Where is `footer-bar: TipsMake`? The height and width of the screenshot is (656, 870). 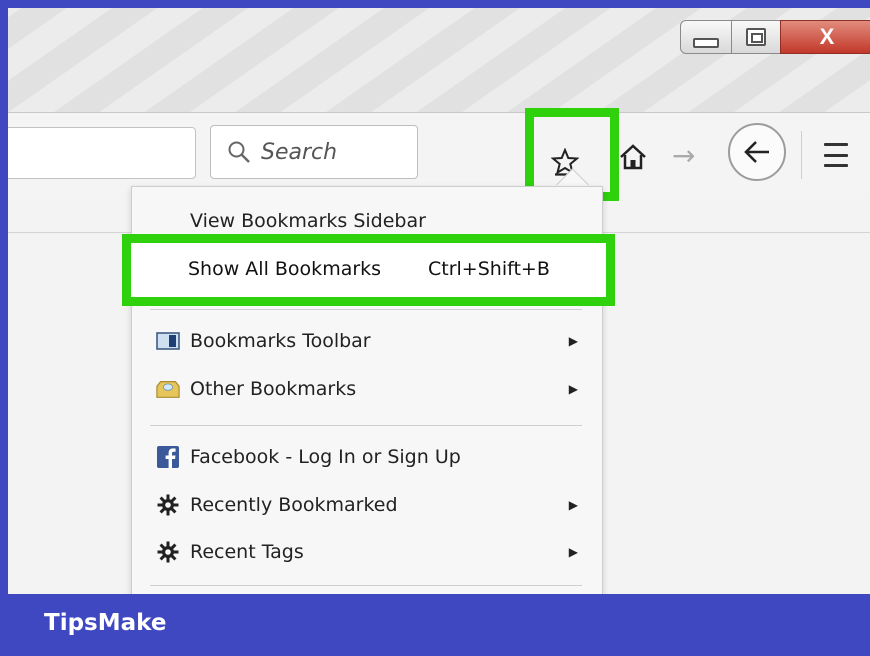
footer-bar: TipsMake is located at coordinates (435, 625).